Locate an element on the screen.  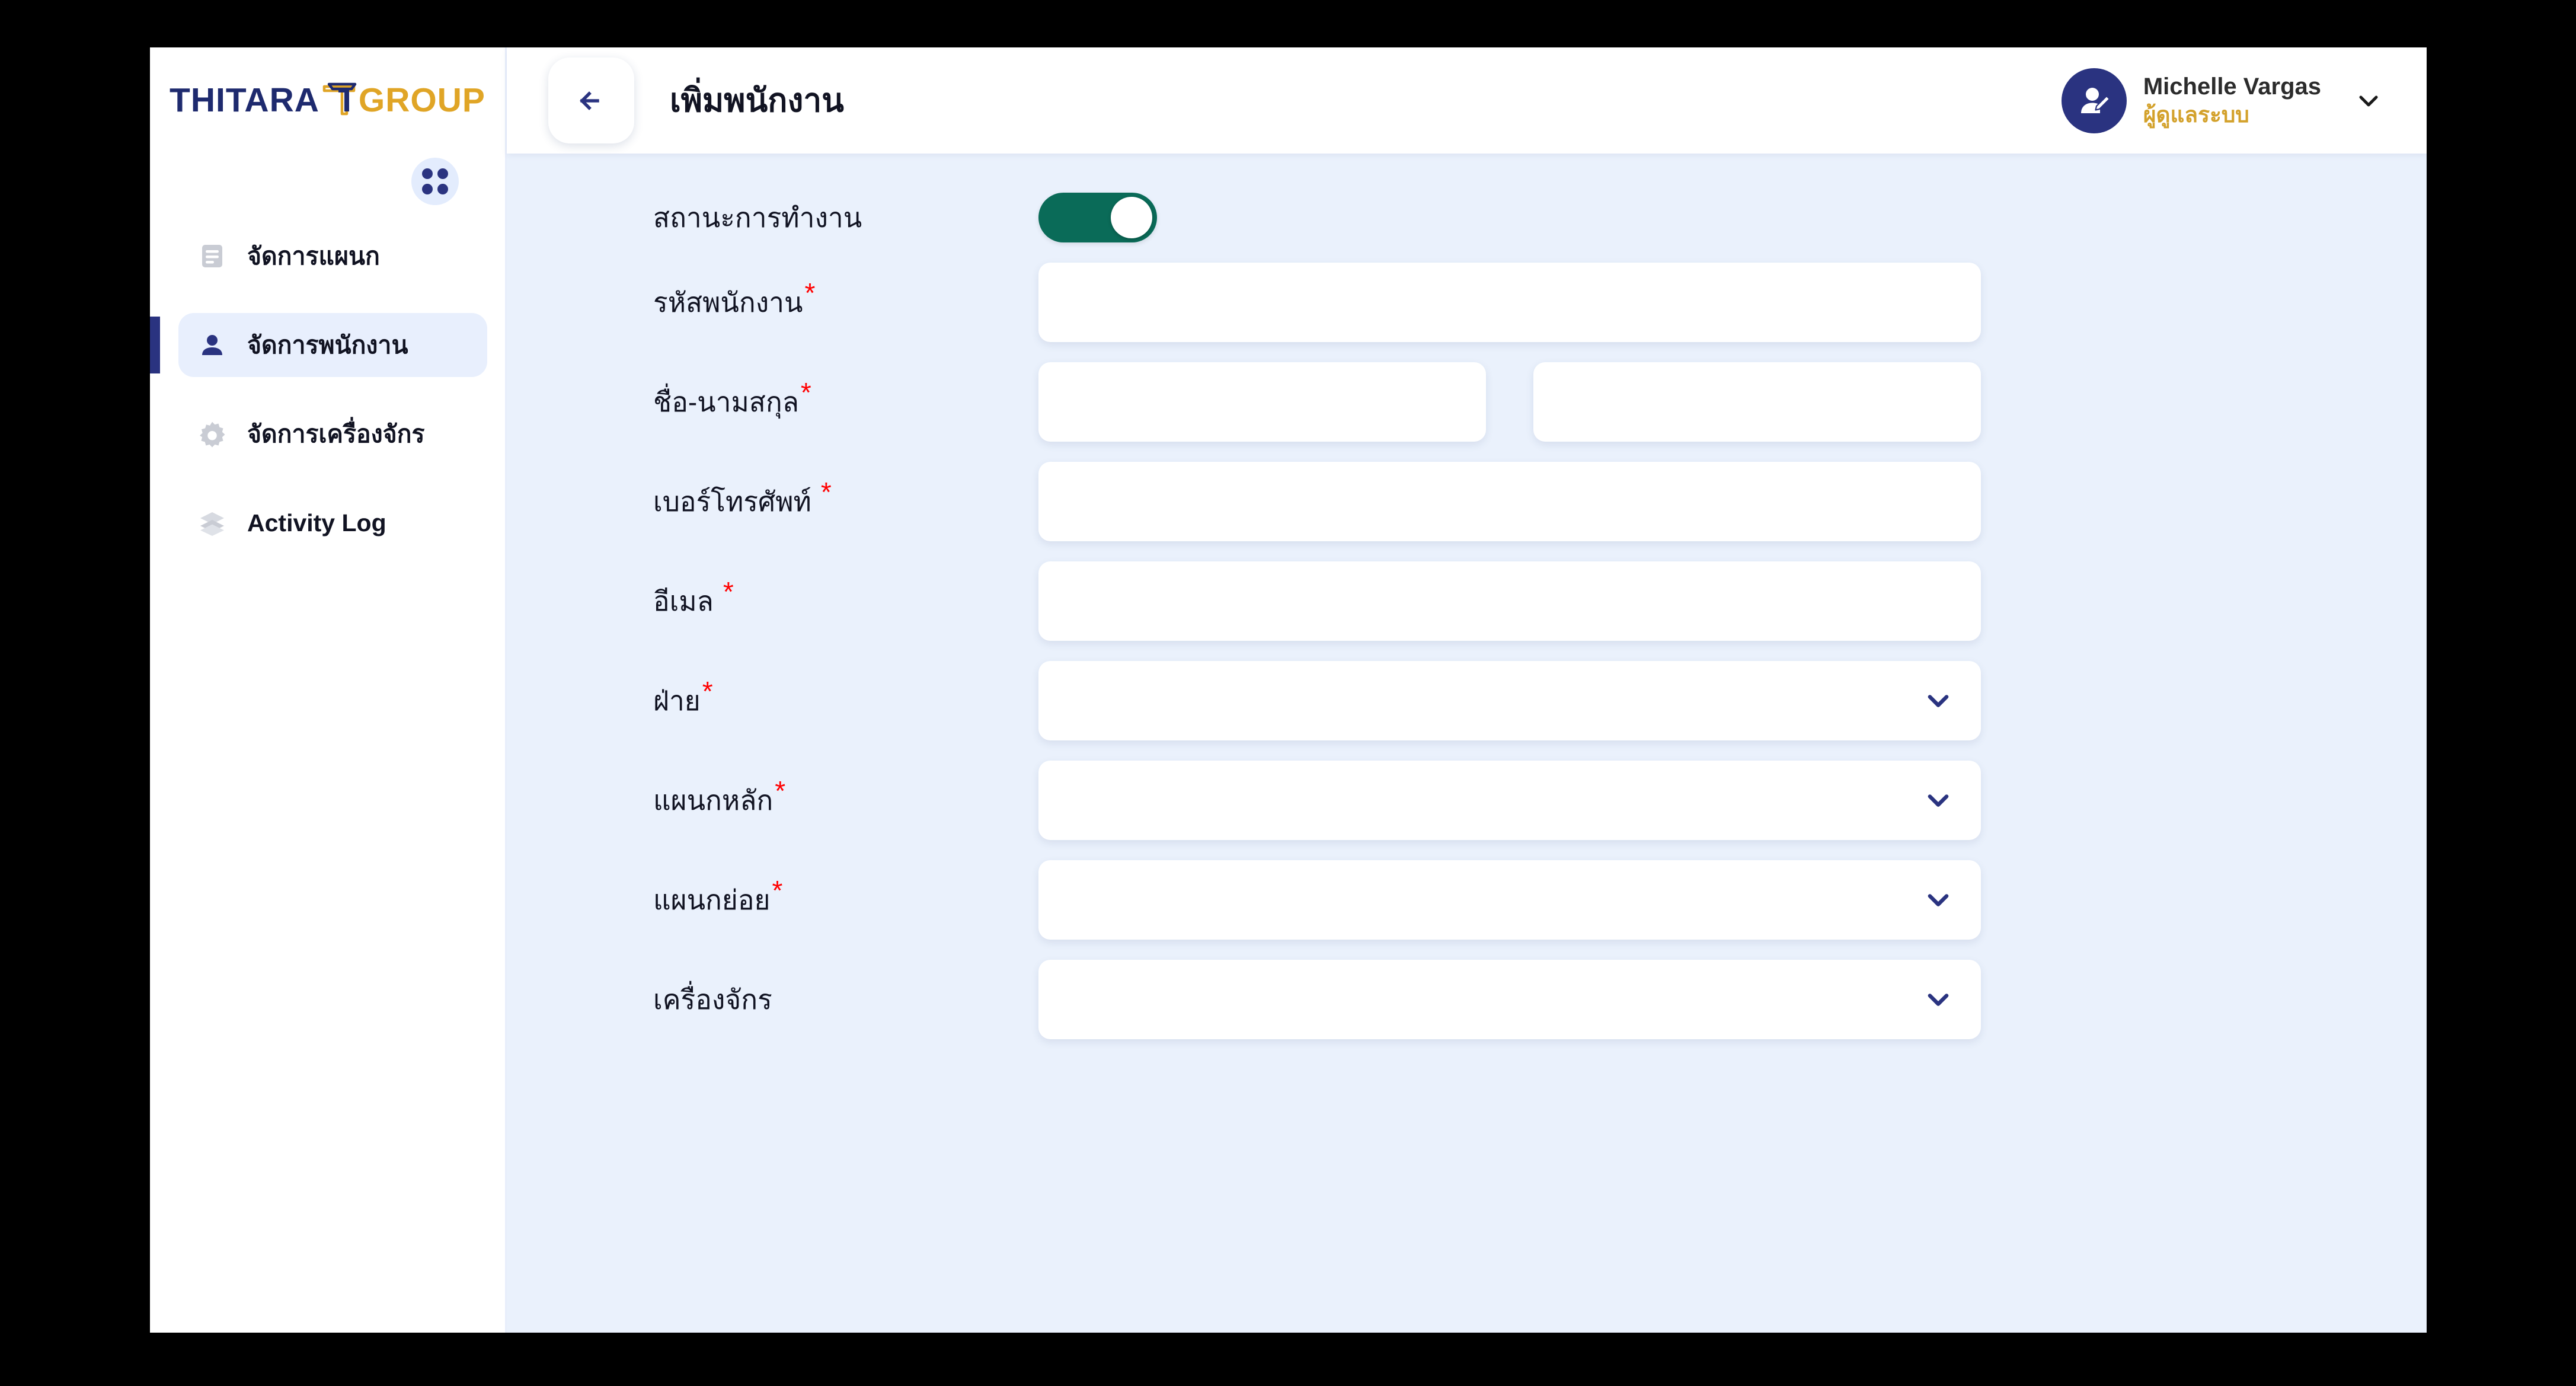
field-label: อีเมล * is located at coordinates (846, 599).